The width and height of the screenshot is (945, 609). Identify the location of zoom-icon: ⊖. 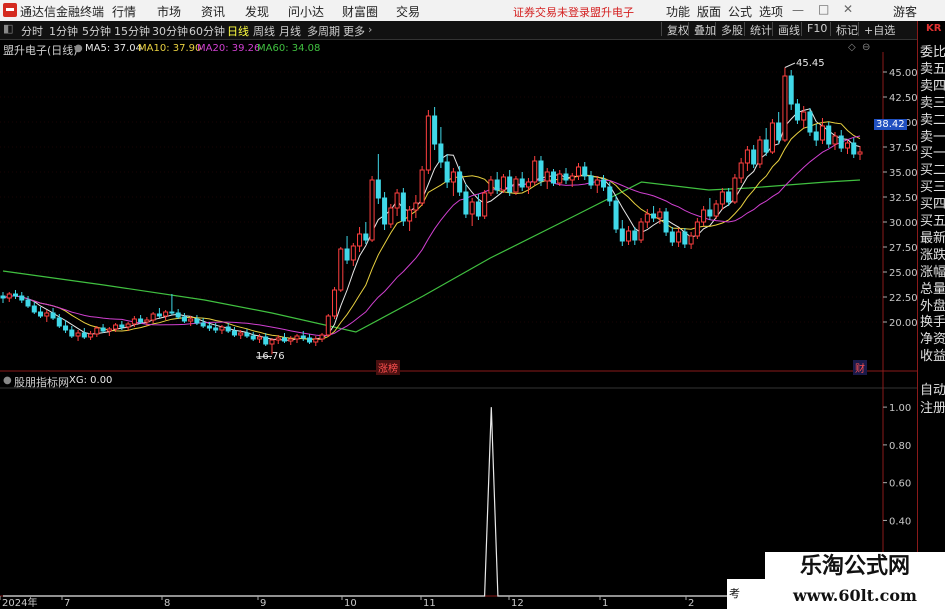
(866, 47).